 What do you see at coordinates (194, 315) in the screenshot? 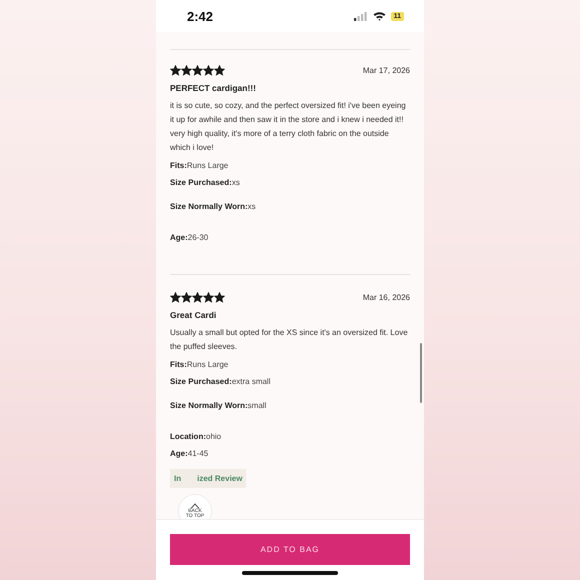
I see `review-title: Great Cardi` at bounding box center [194, 315].